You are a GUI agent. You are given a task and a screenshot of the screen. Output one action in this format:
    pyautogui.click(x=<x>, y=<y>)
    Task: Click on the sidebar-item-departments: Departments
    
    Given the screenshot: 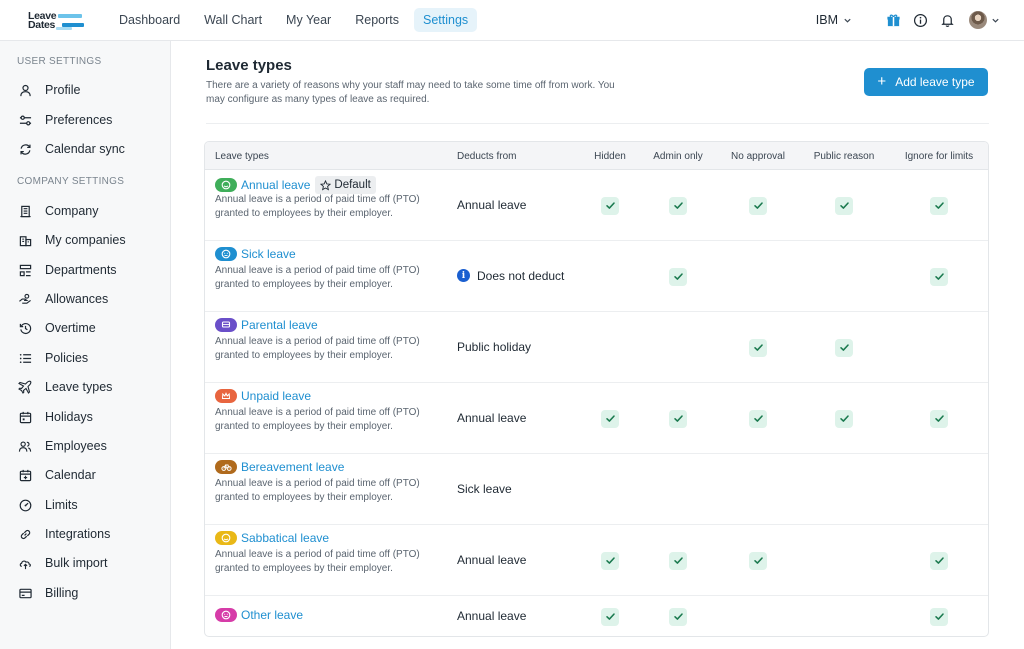 What is the action you would take?
    pyautogui.click(x=67, y=270)
    